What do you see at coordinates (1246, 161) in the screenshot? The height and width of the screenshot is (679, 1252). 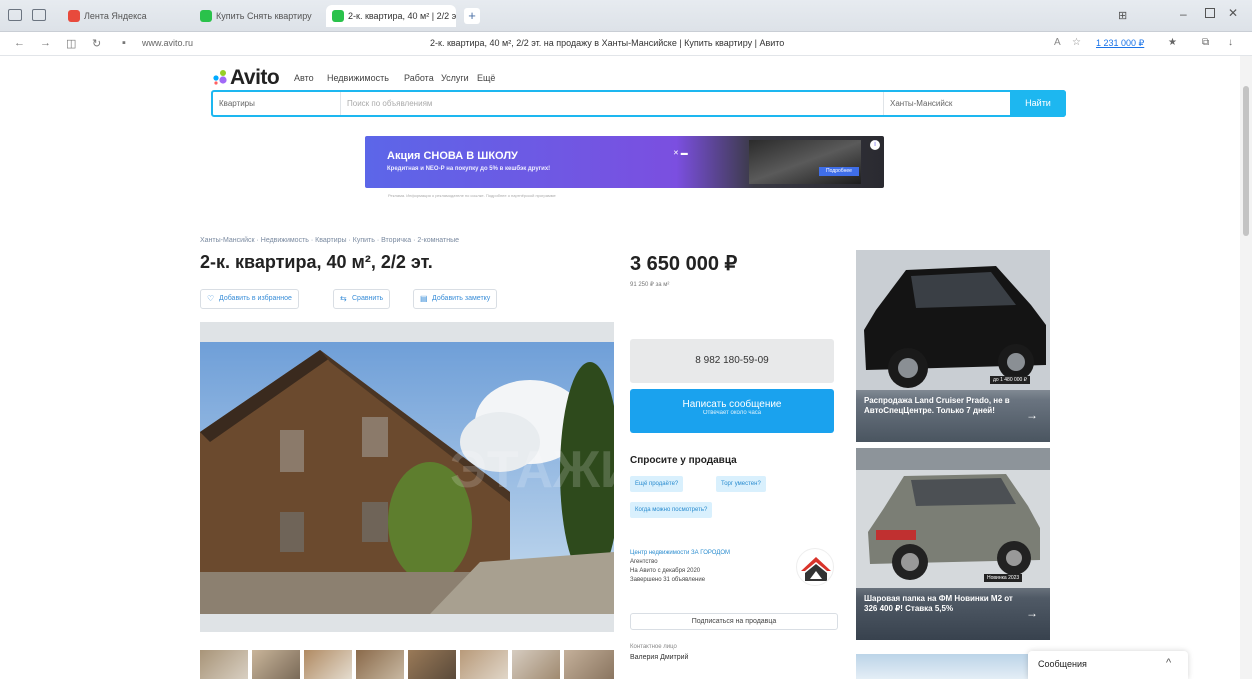 I see `scrollbar-thumb` at bounding box center [1246, 161].